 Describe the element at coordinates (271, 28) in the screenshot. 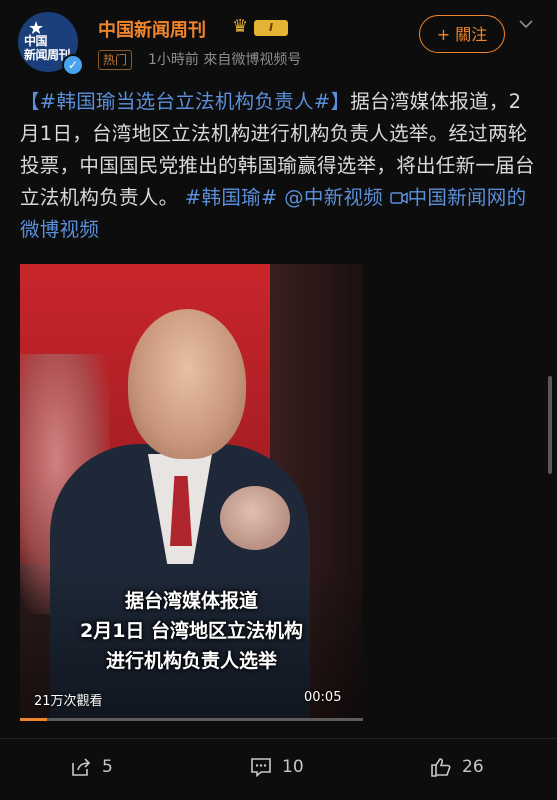

I see `level-badge: I` at that location.